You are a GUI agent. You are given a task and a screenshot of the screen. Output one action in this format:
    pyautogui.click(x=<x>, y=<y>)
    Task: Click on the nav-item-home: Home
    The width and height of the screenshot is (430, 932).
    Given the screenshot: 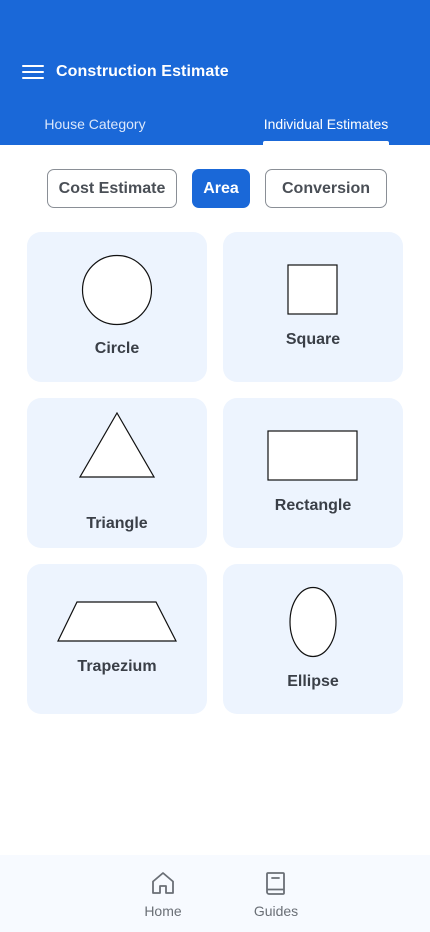 What is the action you would take?
    pyautogui.click(x=163, y=896)
    